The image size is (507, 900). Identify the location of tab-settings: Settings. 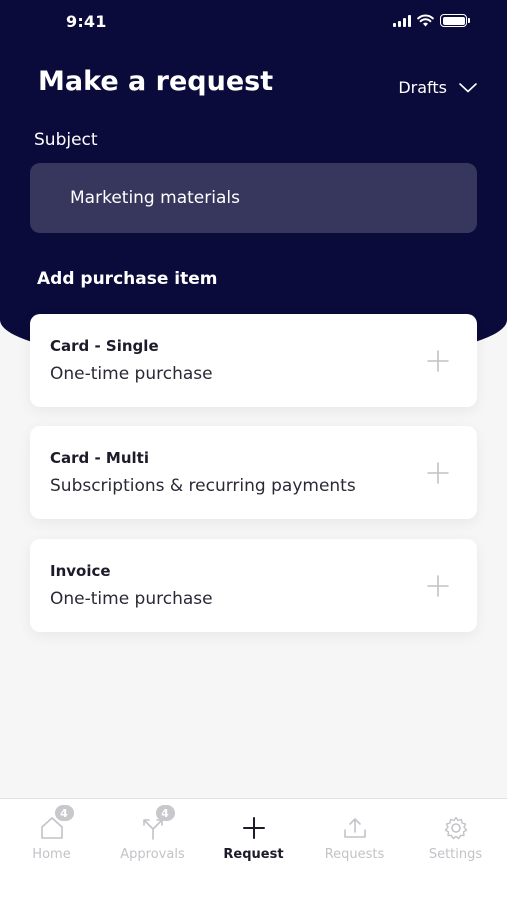
(455, 834).